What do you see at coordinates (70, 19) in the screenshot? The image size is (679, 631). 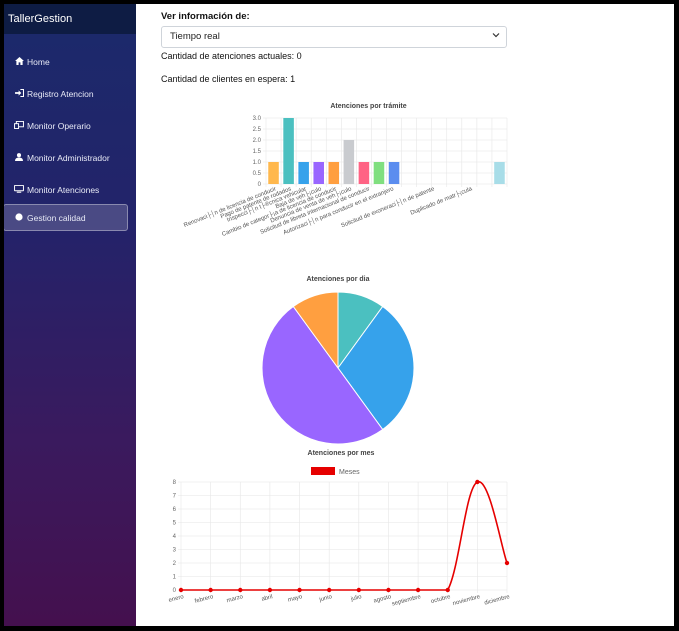 I see `app-title: TallerGestion` at bounding box center [70, 19].